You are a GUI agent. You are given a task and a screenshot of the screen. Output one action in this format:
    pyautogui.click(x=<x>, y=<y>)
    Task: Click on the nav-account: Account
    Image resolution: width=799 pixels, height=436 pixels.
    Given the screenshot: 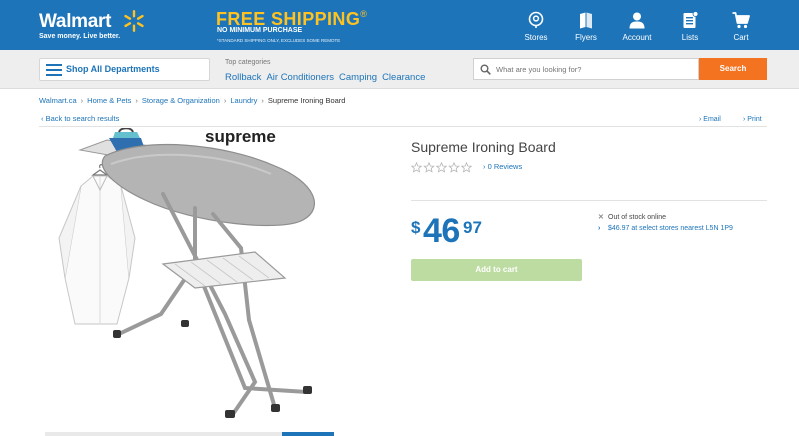 What is the action you would take?
    pyautogui.click(x=637, y=26)
    